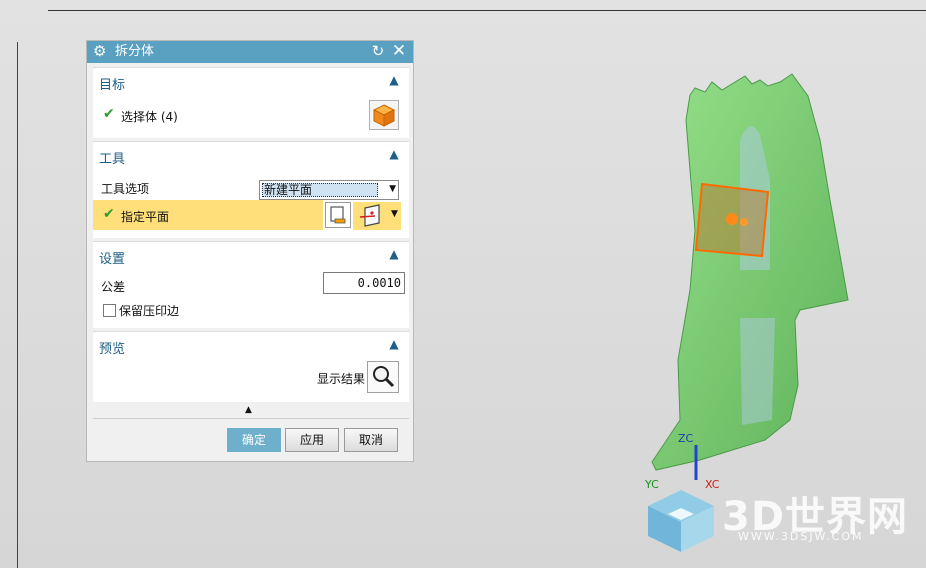  I want to click on cancel-button: 取消, so click(371, 440).